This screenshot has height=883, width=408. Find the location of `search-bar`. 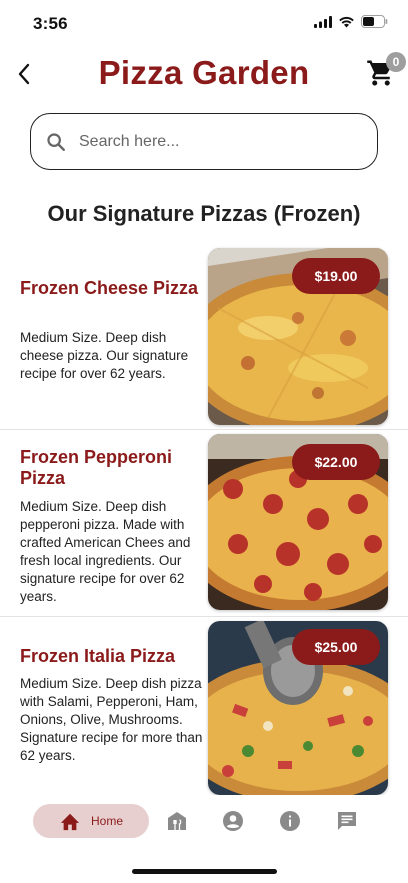

search-bar is located at coordinates (204, 141).